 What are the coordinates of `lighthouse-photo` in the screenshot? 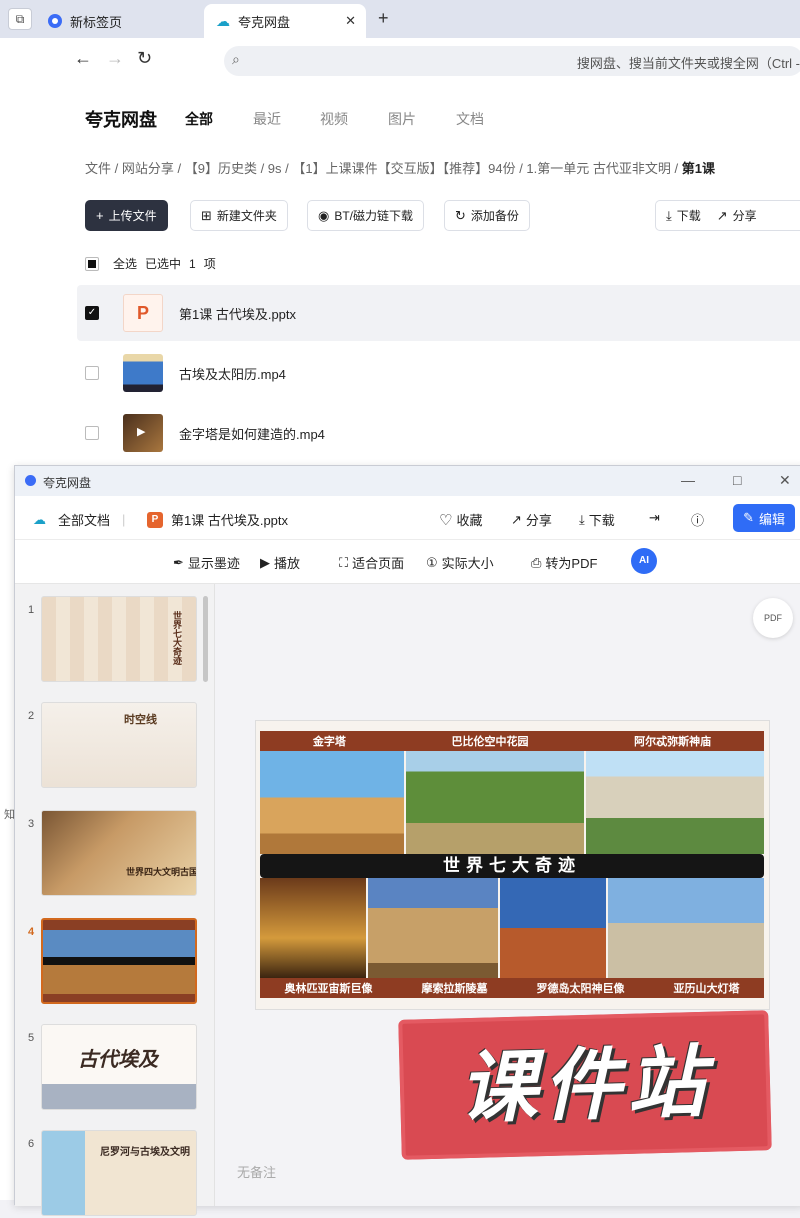 It's located at (686, 928).